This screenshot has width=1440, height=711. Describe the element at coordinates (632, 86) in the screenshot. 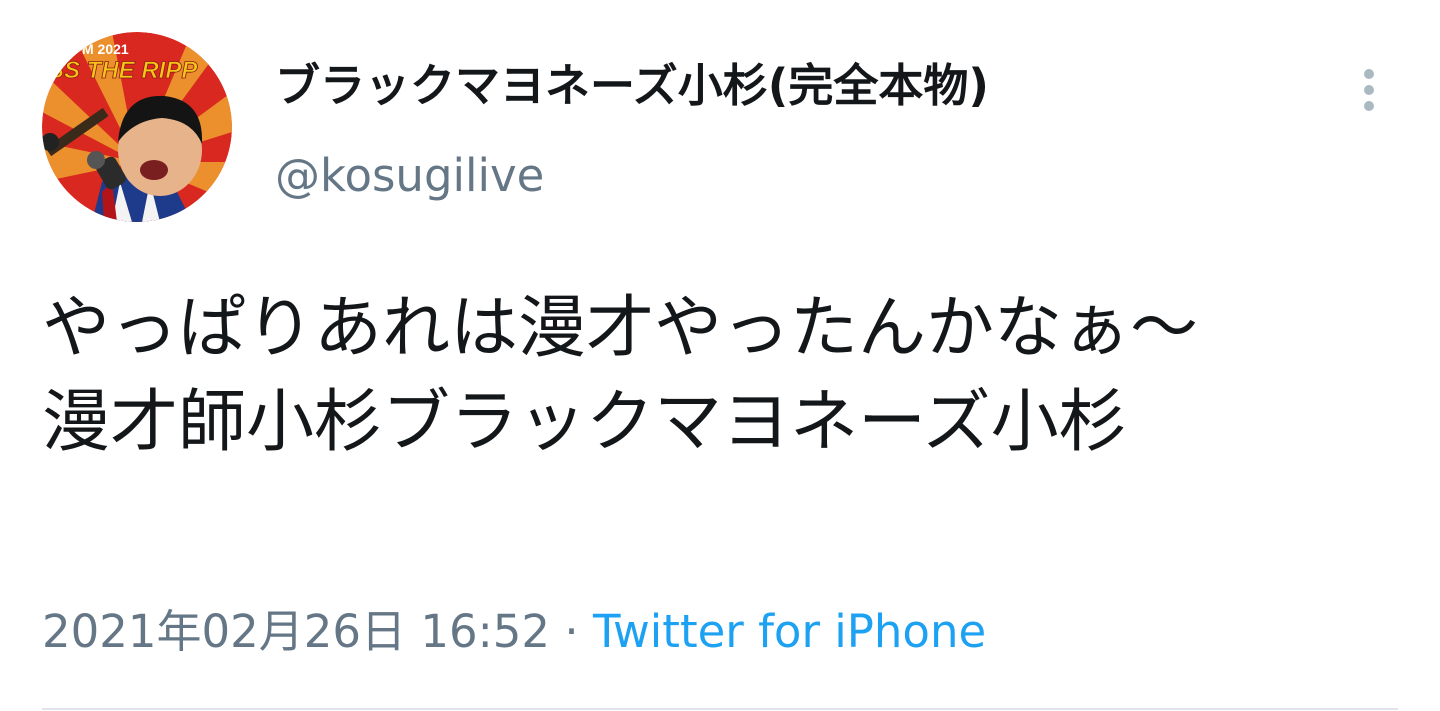

I see `display-name: ブラックマヨネーズ小杉(完全本物)` at that location.